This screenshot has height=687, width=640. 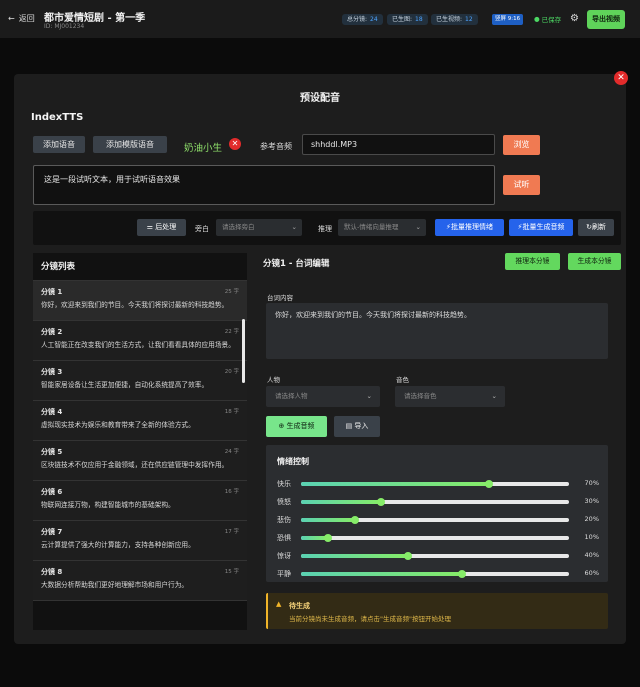 I want to click on import-button: ▤ 导入, so click(x=357, y=426).